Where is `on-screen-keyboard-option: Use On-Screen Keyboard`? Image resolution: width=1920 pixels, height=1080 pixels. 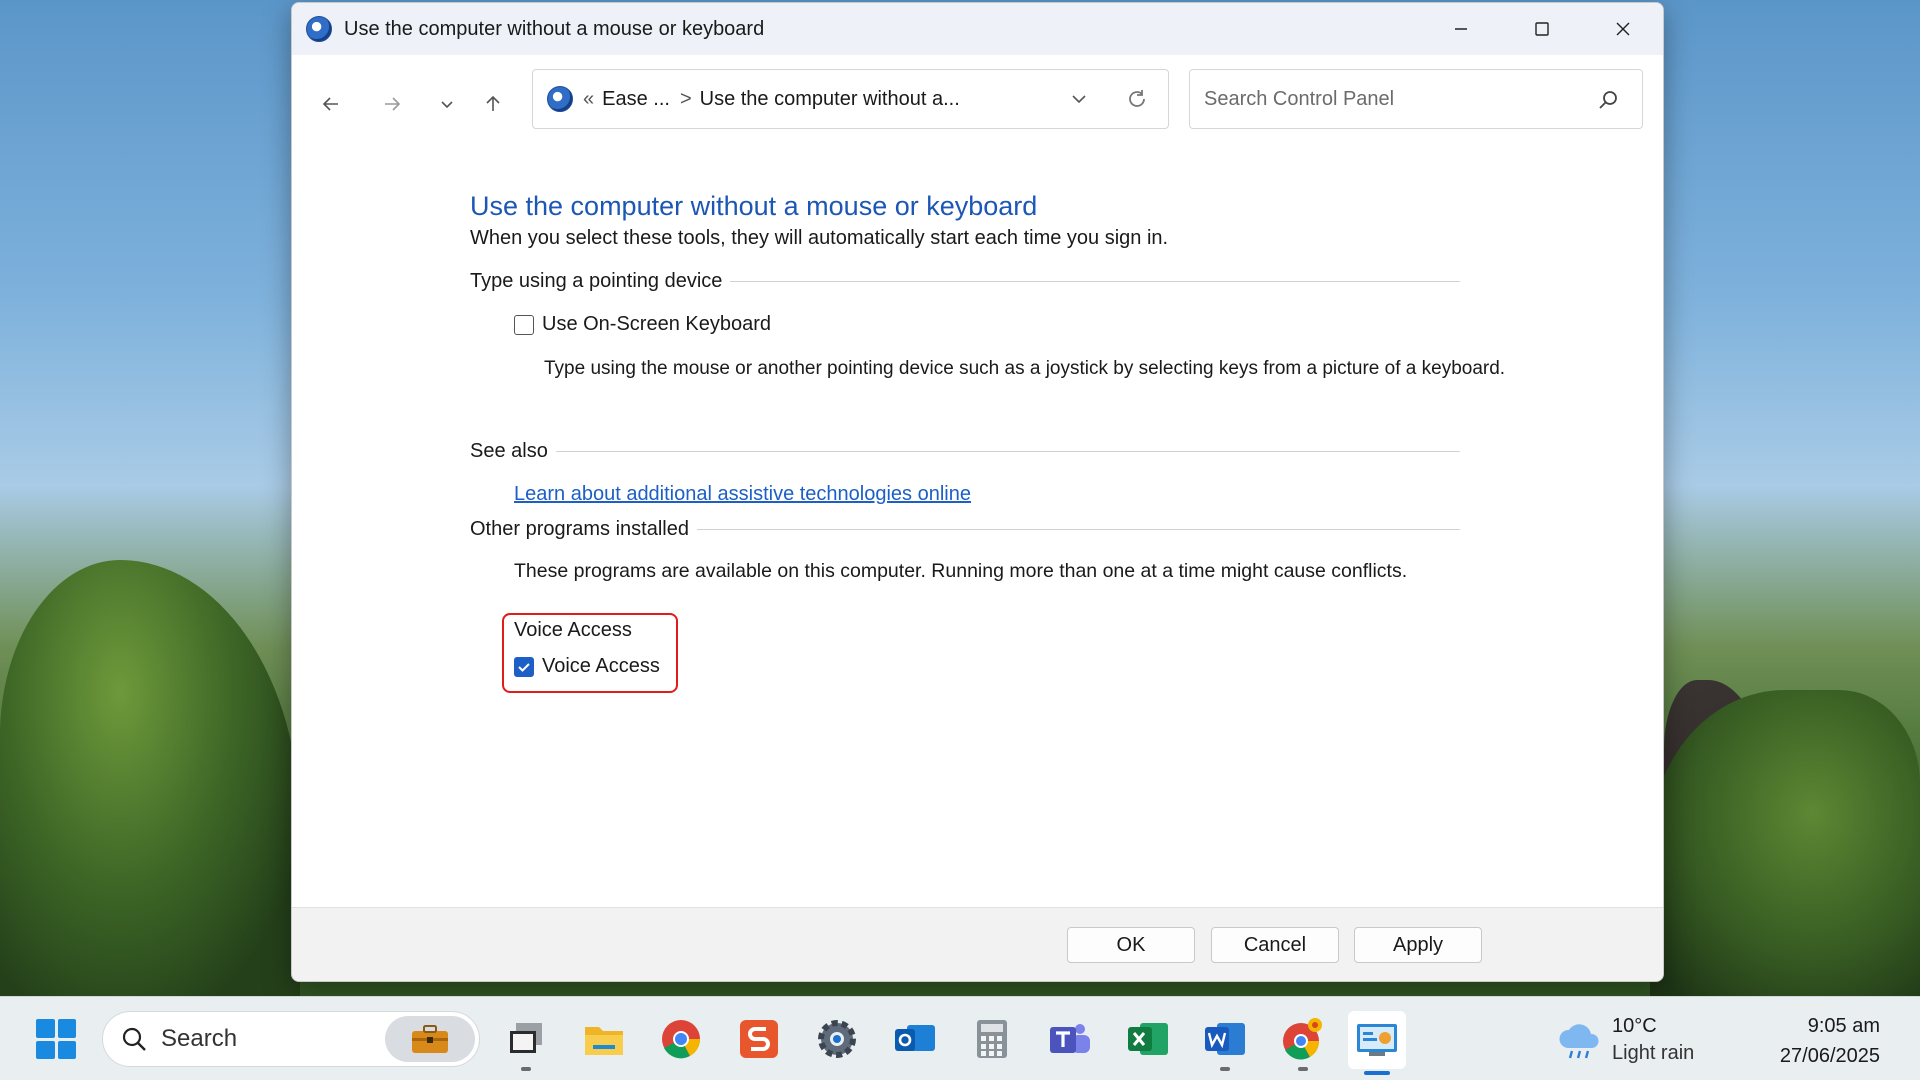
on-screen-keyboard-option: Use On-Screen Keyboard is located at coordinates (642, 324).